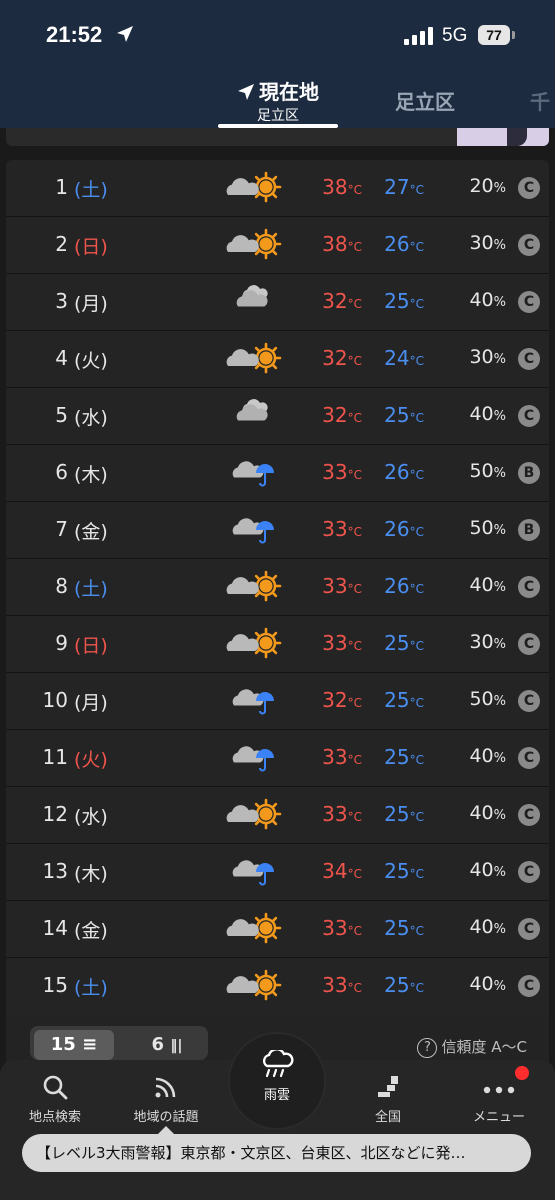 This screenshot has width=555, height=1200. Describe the element at coordinates (388, 1099) in the screenshot. I see `tab-nation: 全国` at that location.